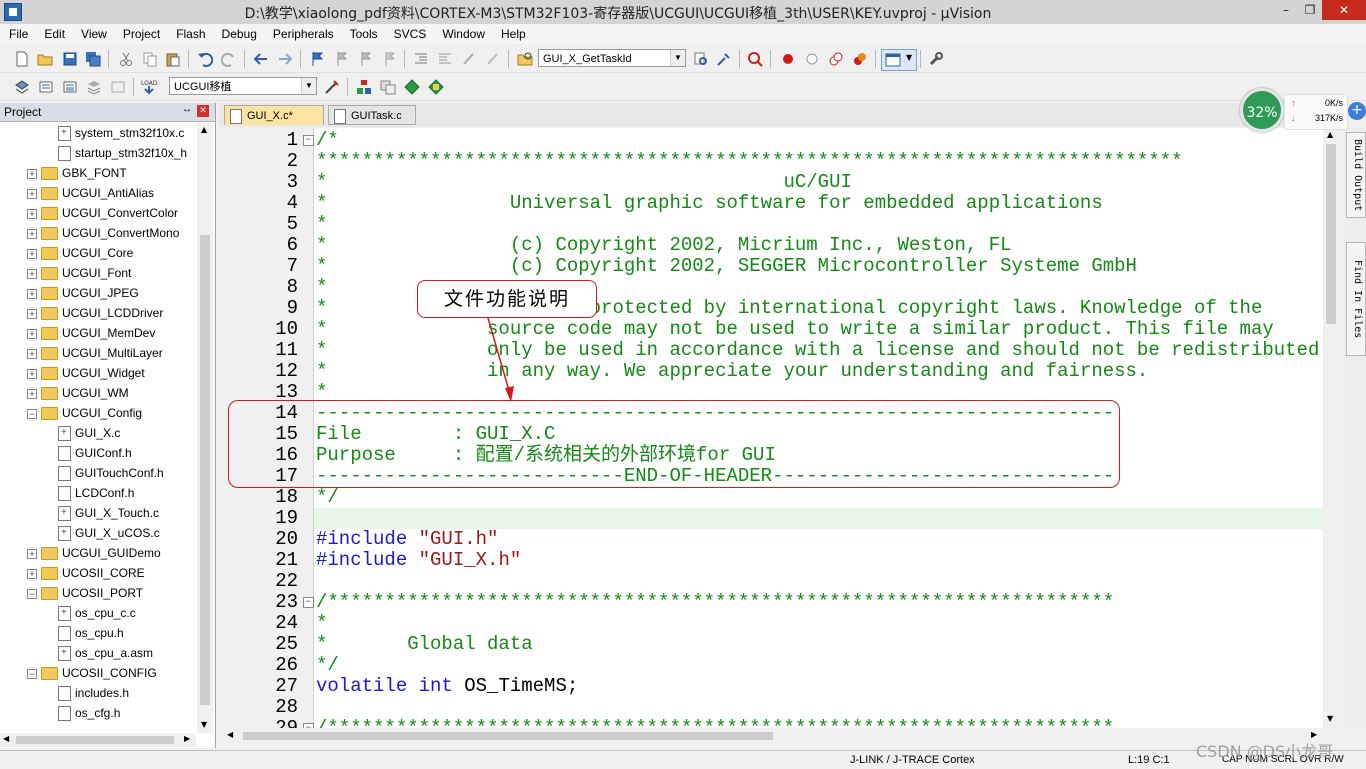 Image resolution: width=1366 pixels, height=769 pixels. Describe the element at coordinates (421, 59) in the screenshot. I see `indent-icon` at that location.